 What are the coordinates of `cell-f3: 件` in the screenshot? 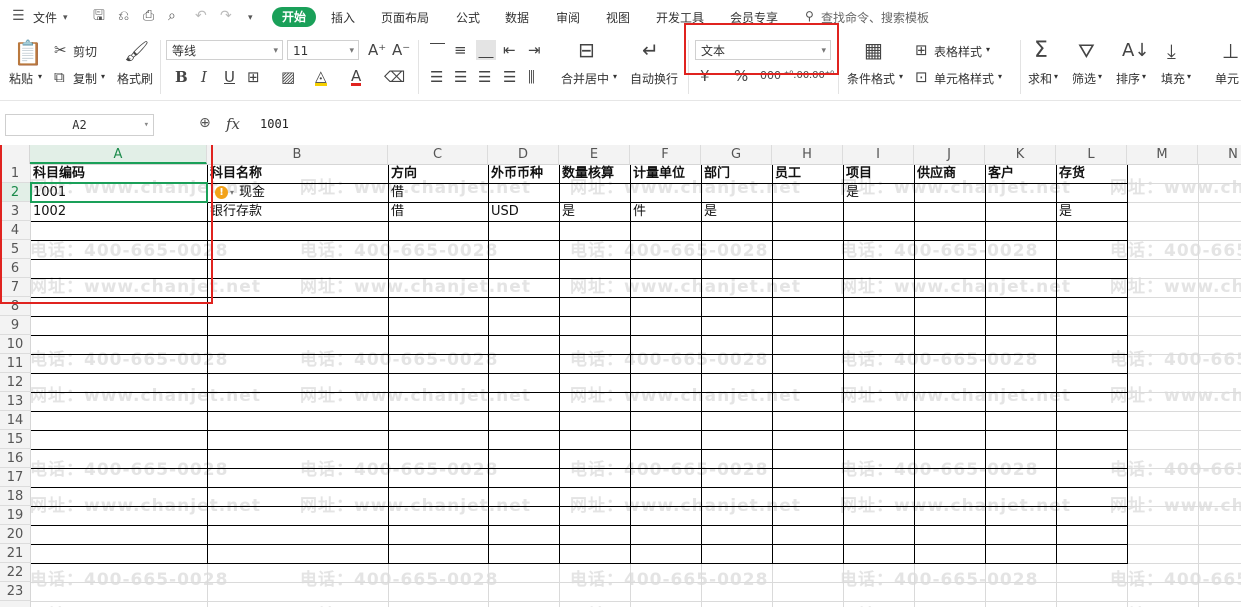 It's located at (665, 211).